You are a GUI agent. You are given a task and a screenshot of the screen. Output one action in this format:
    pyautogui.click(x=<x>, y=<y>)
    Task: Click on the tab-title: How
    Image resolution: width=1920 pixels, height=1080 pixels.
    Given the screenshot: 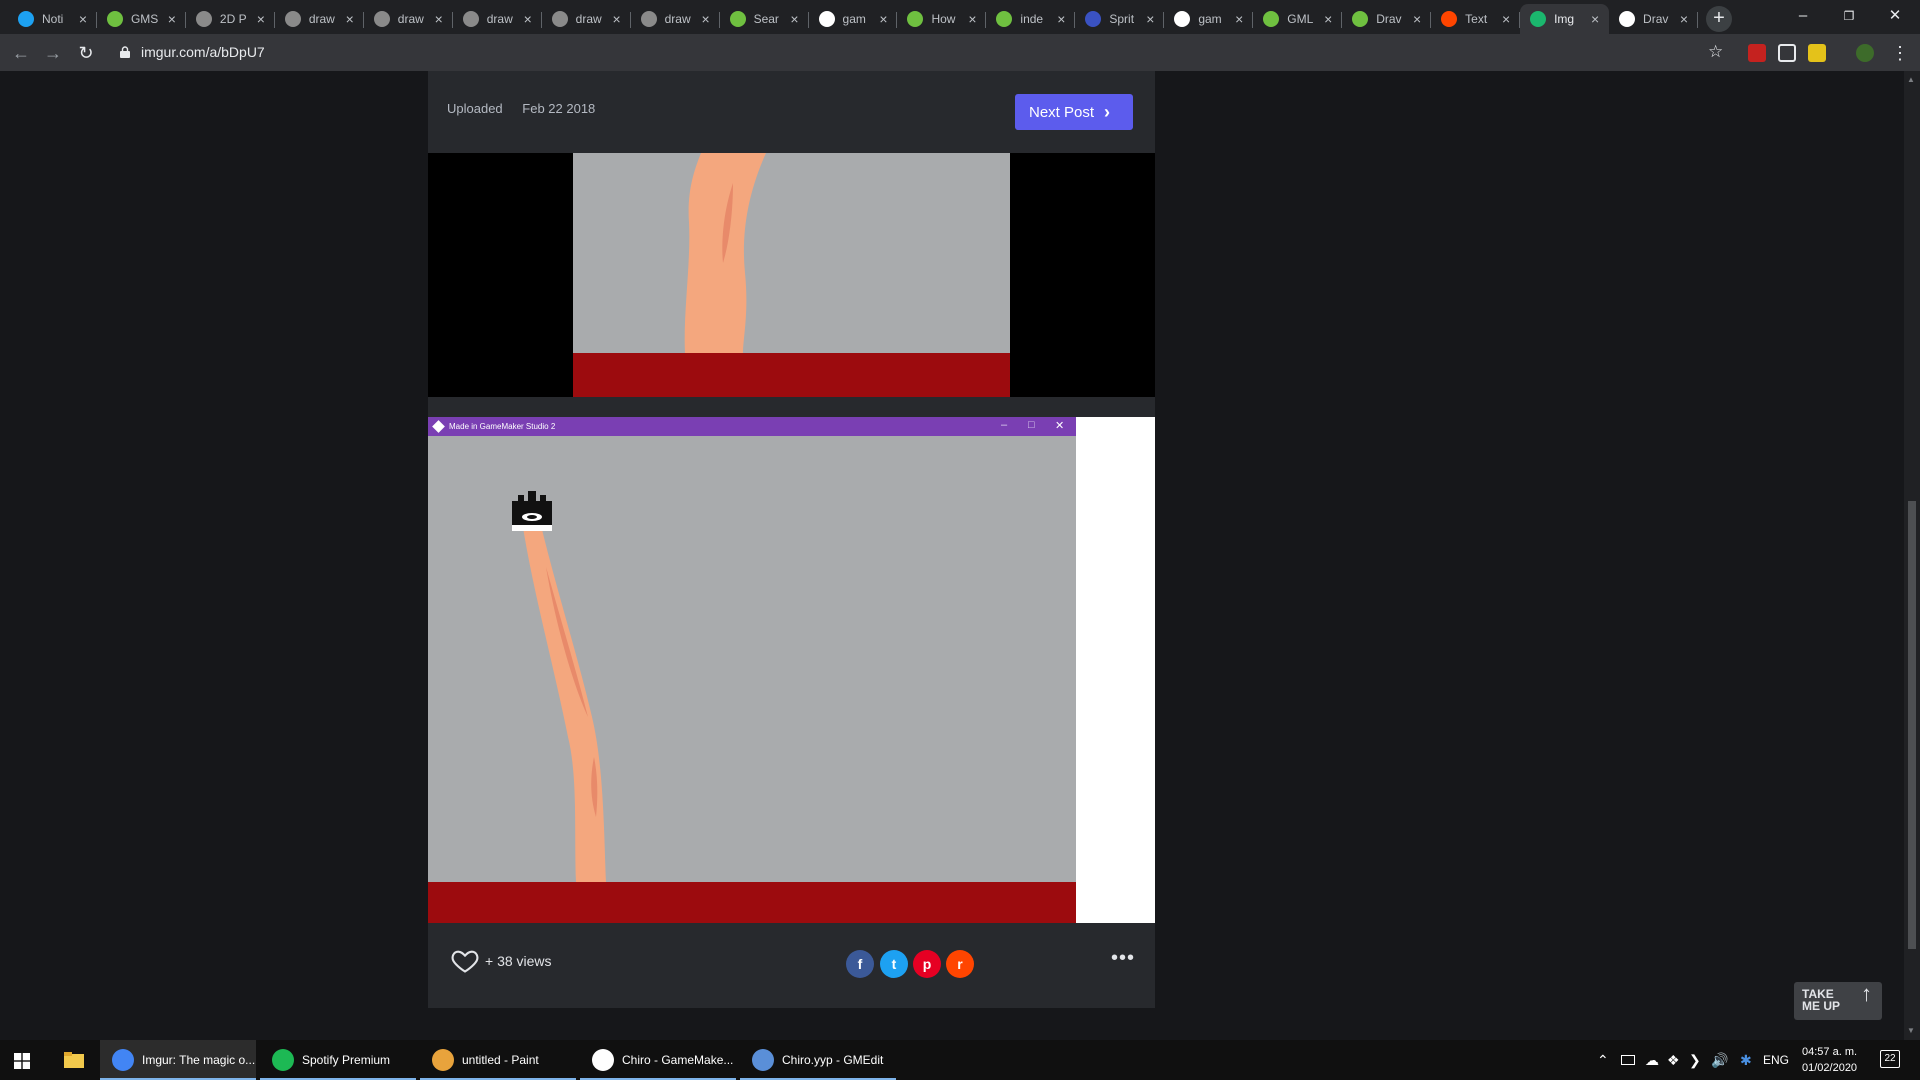 What is the action you would take?
    pyautogui.click(x=943, y=19)
    